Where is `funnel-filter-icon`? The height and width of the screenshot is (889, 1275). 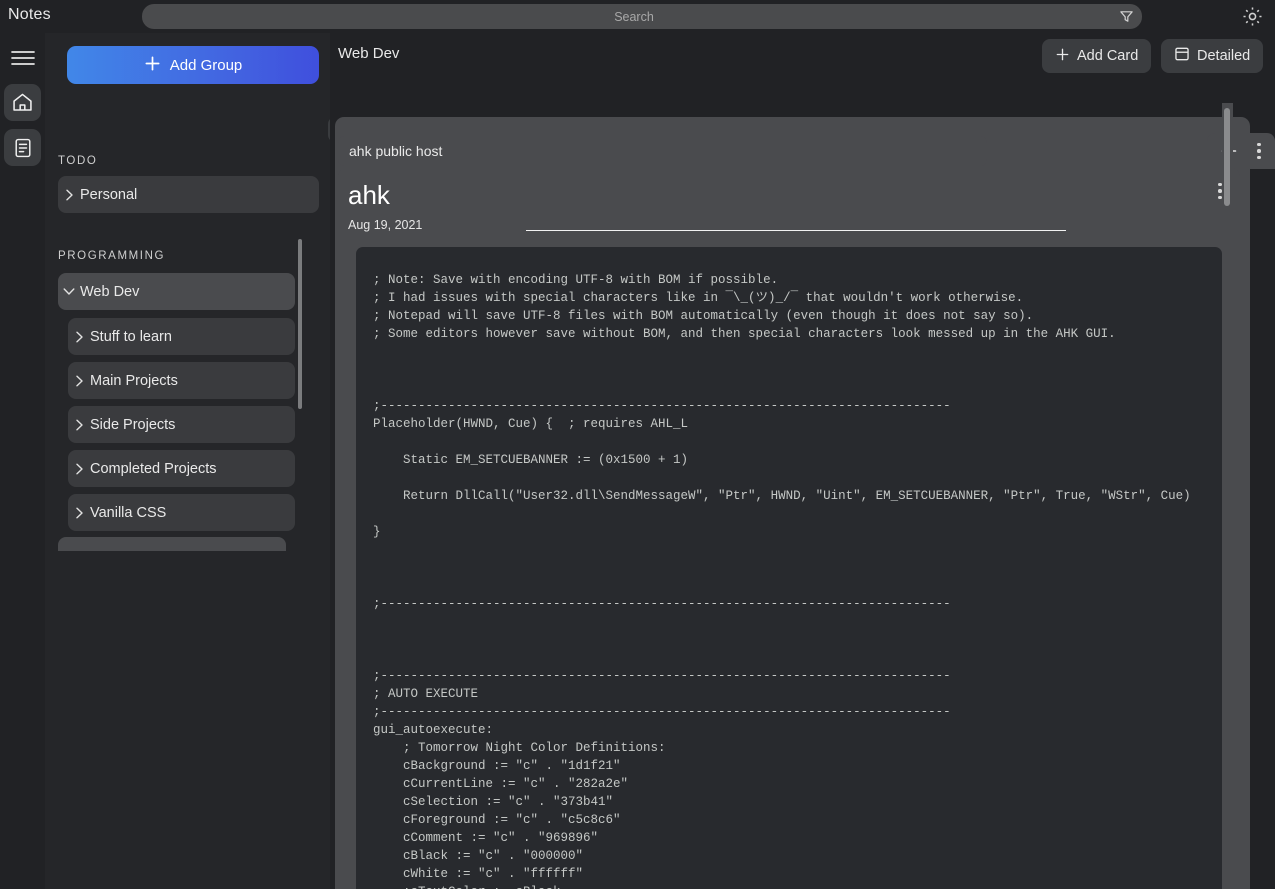 funnel-filter-icon is located at coordinates (1126, 16).